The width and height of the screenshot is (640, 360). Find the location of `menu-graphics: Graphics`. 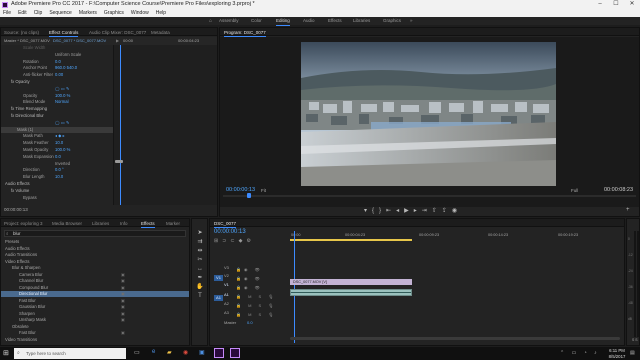

menu-graphics: Graphics is located at coordinates (114, 13).